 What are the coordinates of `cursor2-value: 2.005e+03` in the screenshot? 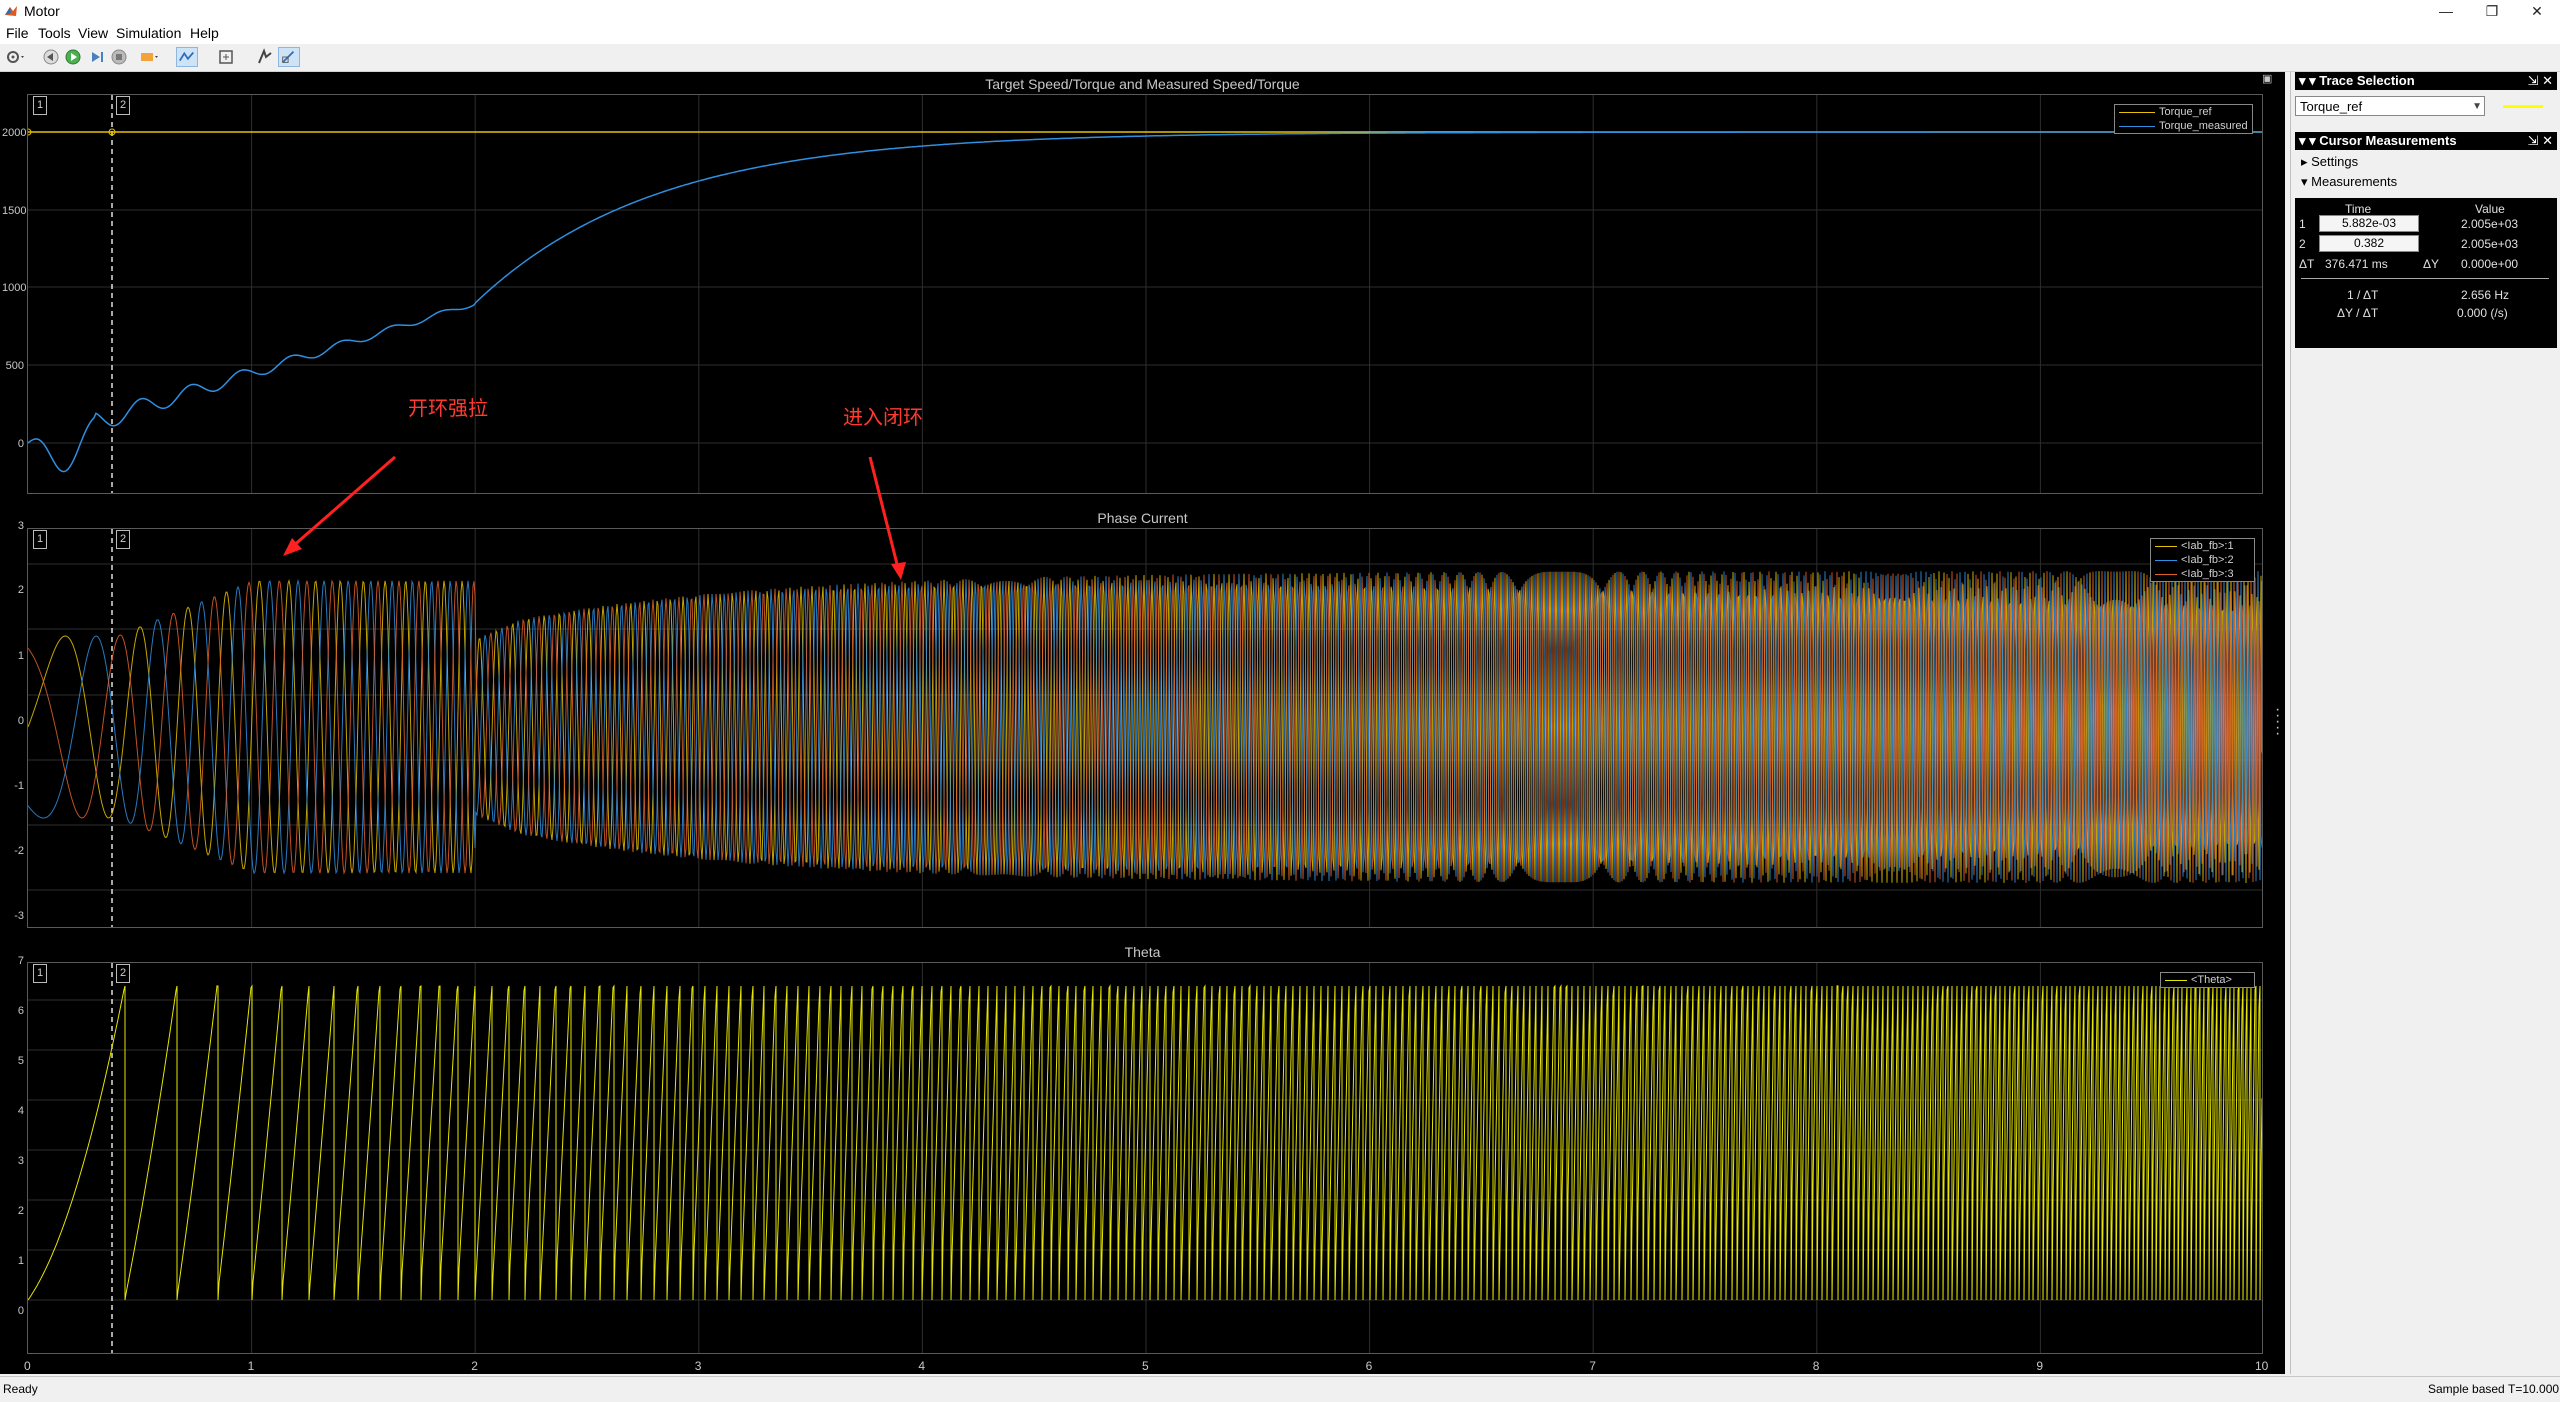 It's located at (2490, 244).